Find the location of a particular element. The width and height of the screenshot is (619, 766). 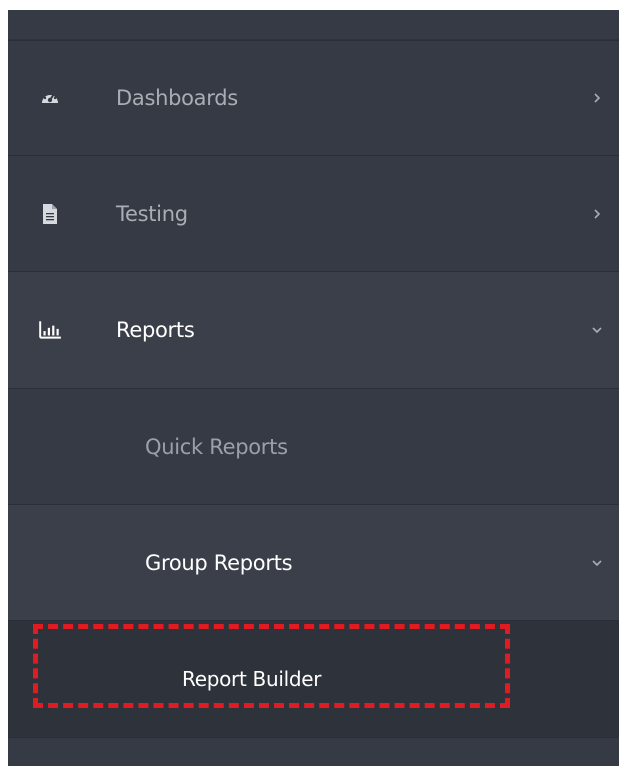

sidebar-subitem-quick-reports: Quick Reports is located at coordinates (313, 446).